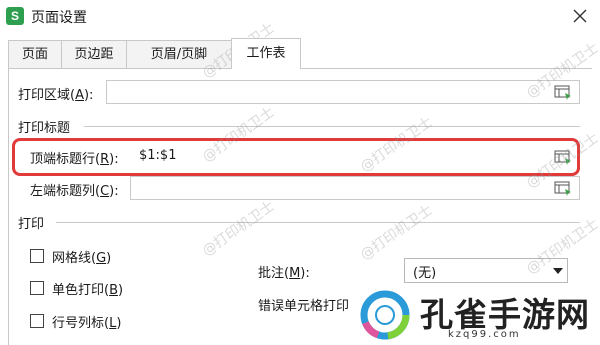  I want to click on left-cols-range-picker-button, so click(563, 188).